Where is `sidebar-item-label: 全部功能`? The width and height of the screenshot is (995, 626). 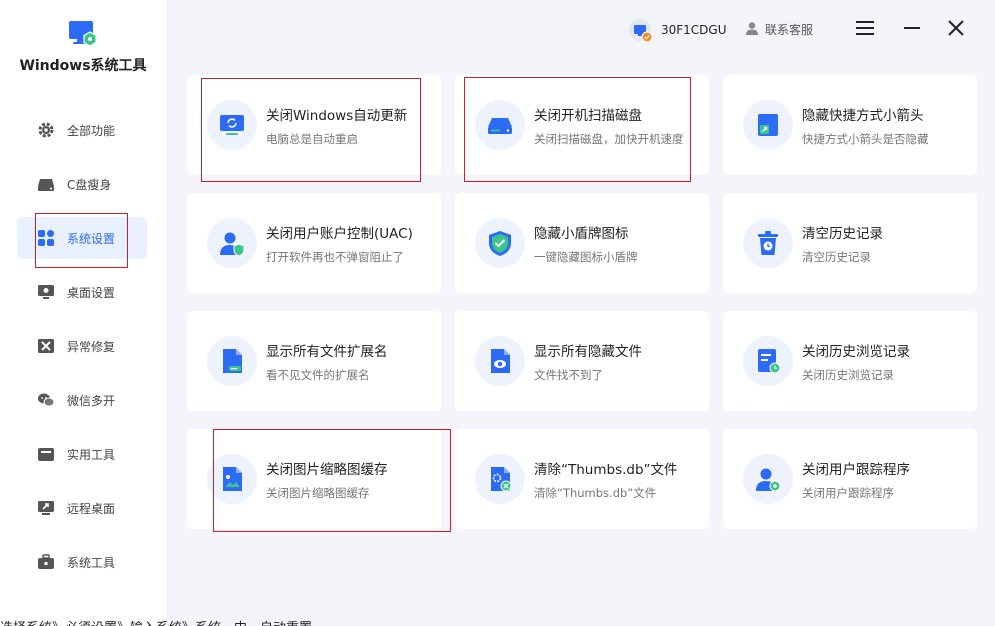 sidebar-item-label: 全部功能 is located at coordinates (91, 131).